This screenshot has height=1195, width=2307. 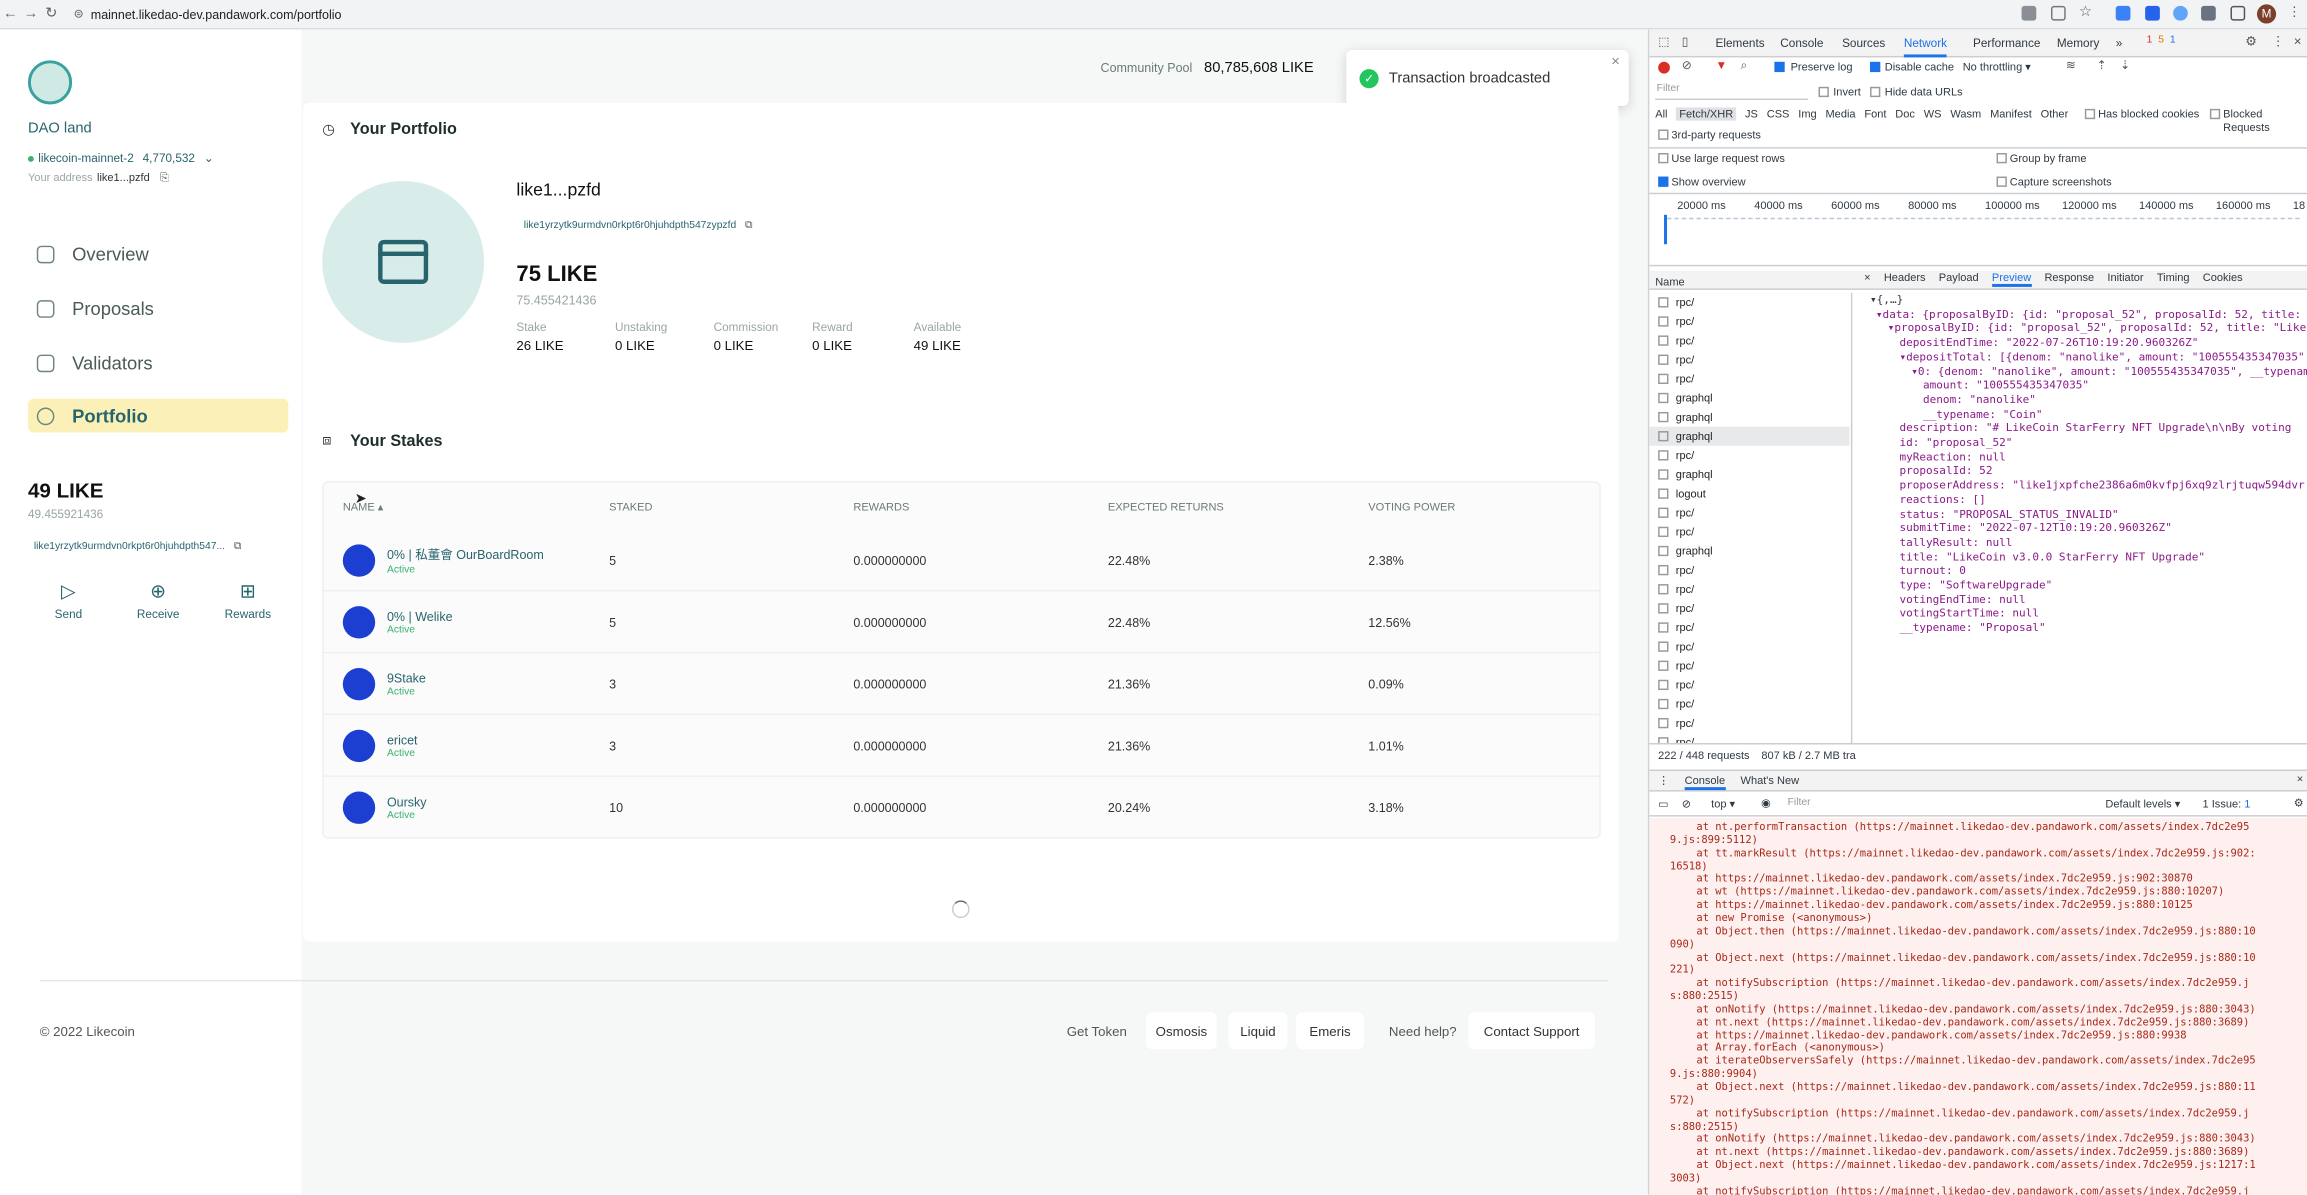 I want to click on detail-tab-payload: Payload, so click(x=1959, y=279).